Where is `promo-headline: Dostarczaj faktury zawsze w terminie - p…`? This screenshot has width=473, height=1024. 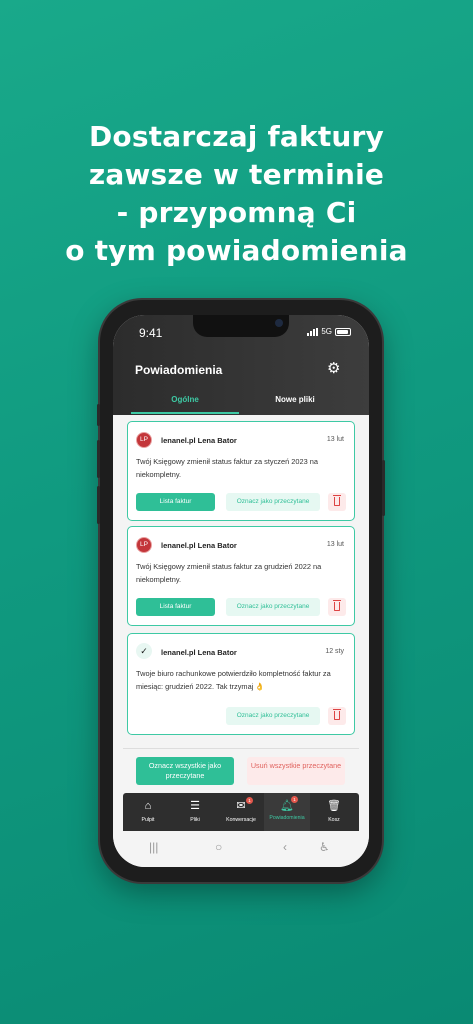
promo-headline: Dostarczaj faktury zawsze w terminie - p… is located at coordinates (236, 194).